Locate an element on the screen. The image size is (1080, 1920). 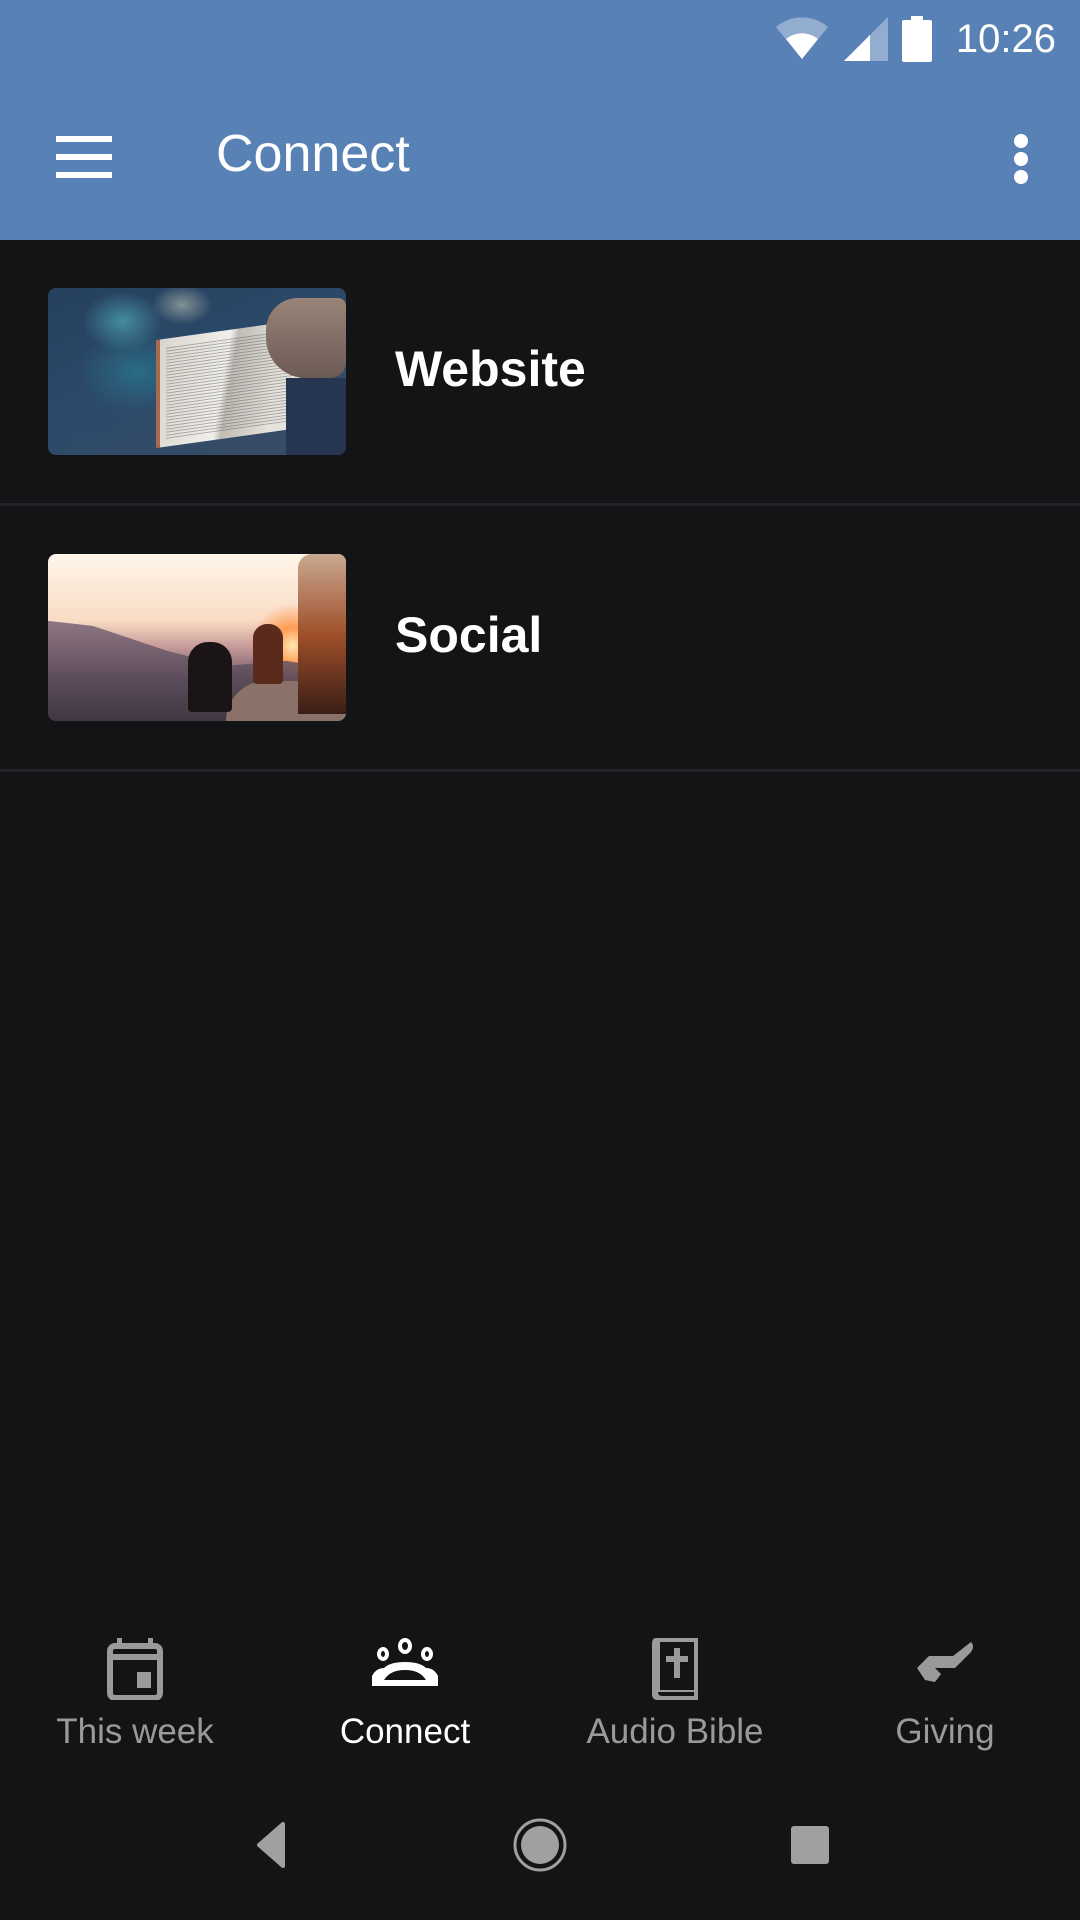
bible-icon is located at coordinates (675, 1669).